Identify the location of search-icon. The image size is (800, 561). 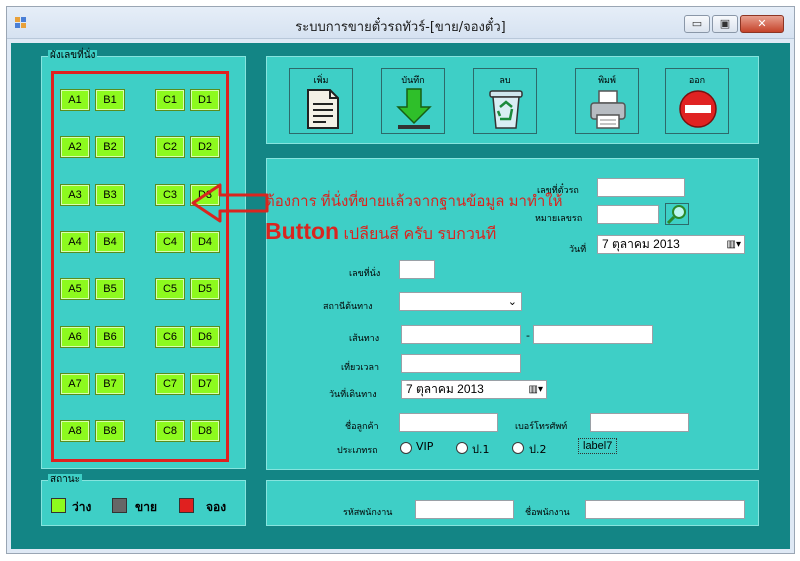
(676, 215).